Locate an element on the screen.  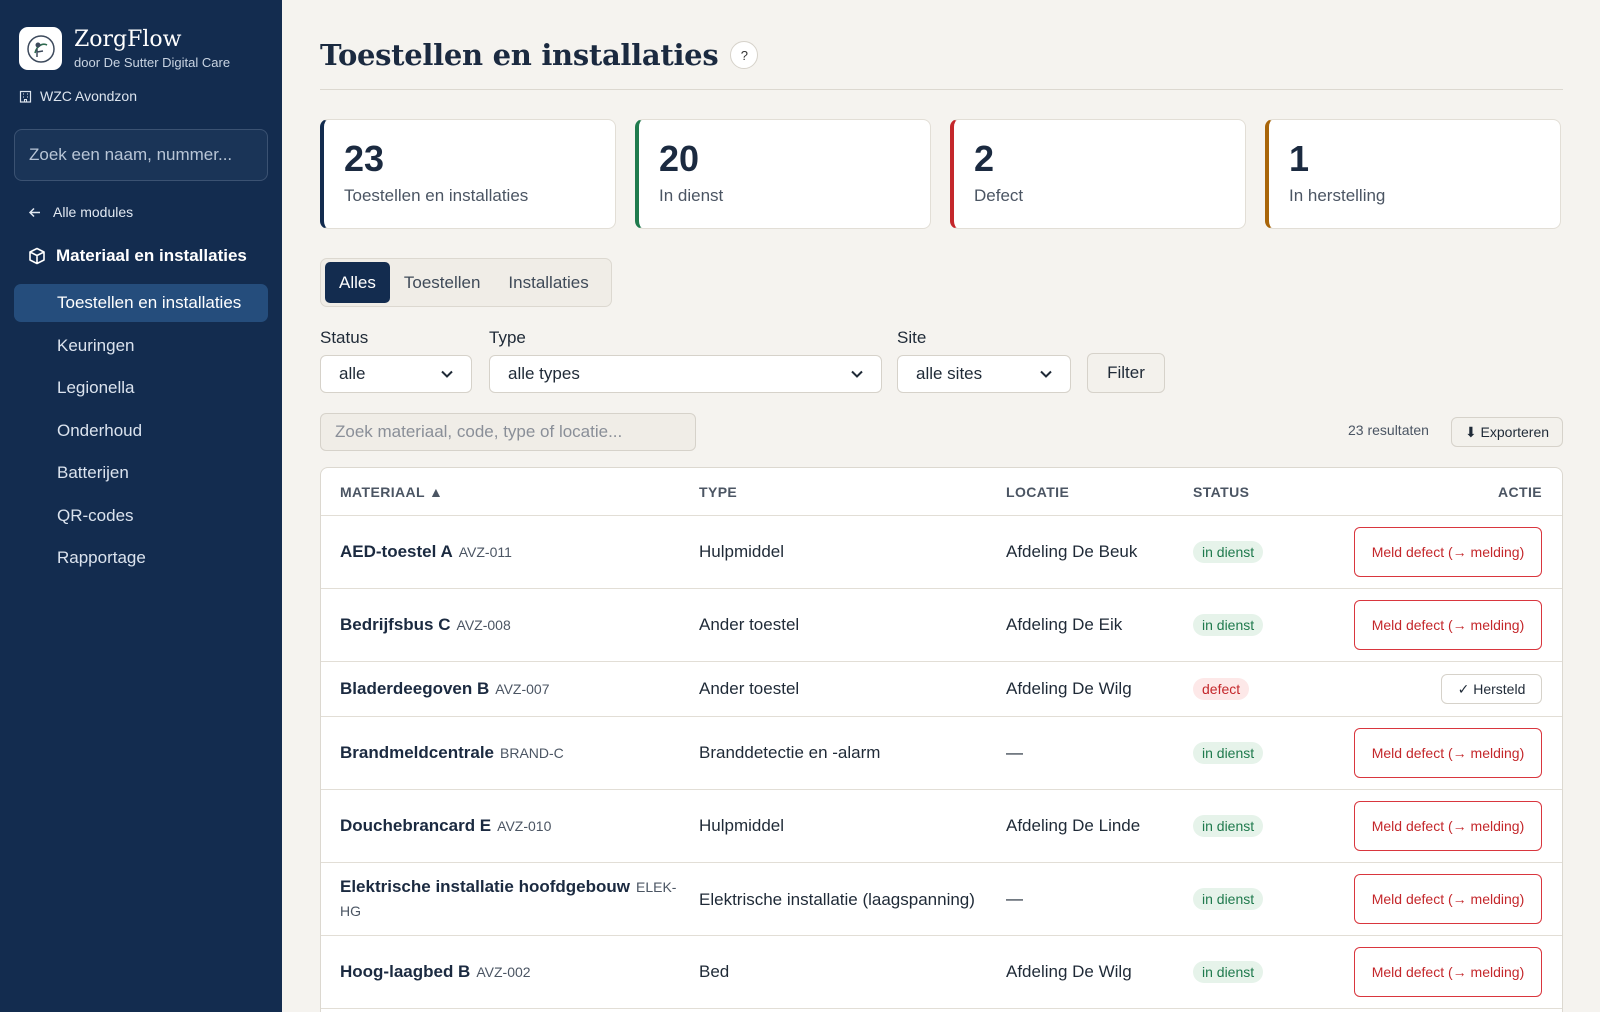
type-select: alle types is located at coordinates (685, 374).